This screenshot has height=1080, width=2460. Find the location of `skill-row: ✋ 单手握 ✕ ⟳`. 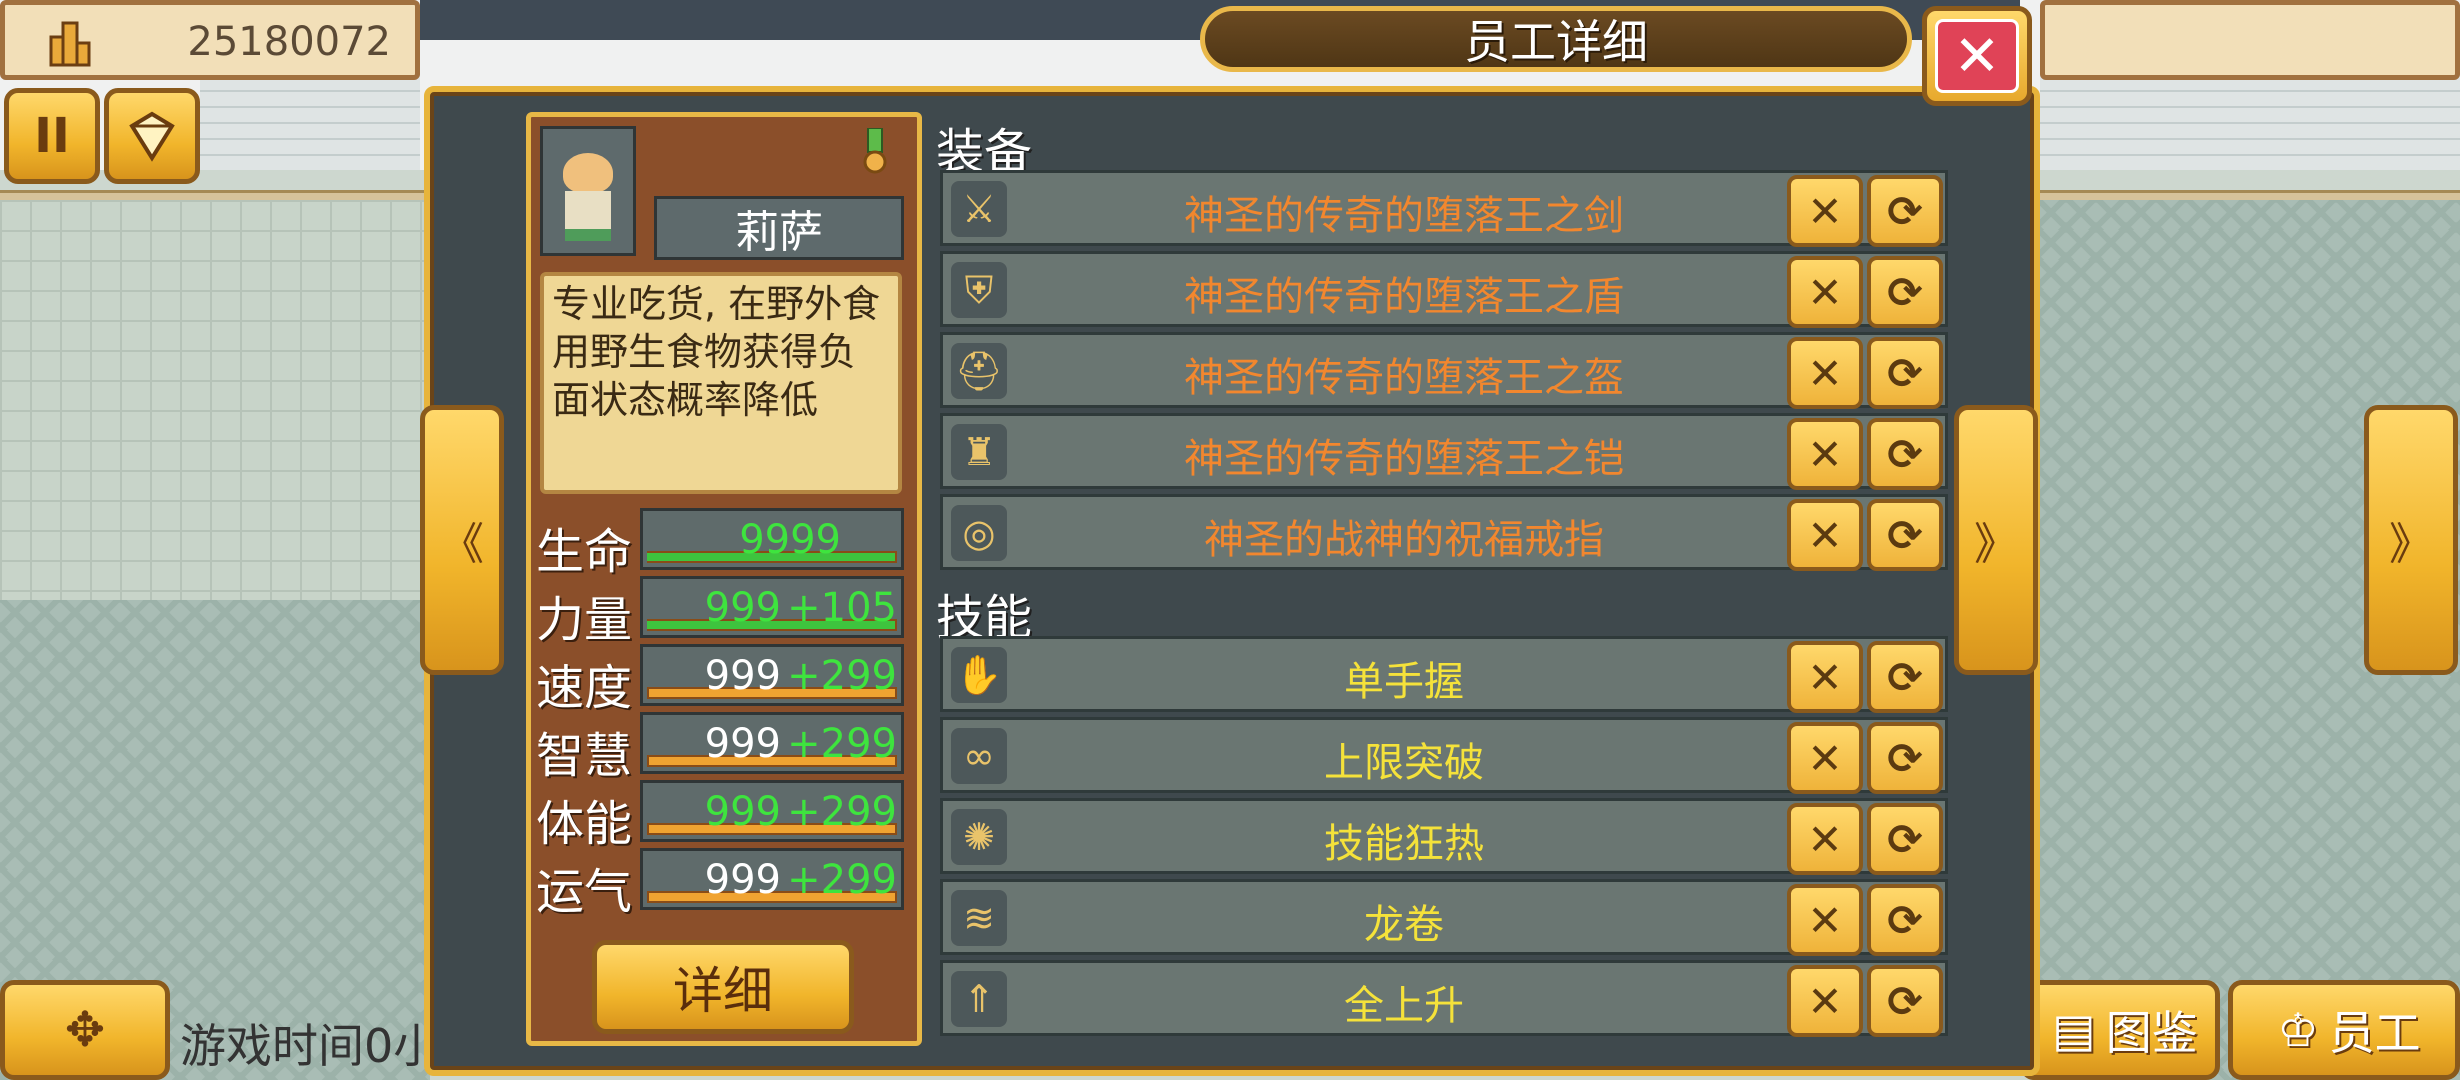

skill-row: ✋ 单手握 ✕ ⟳ is located at coordinates (1444, 674).